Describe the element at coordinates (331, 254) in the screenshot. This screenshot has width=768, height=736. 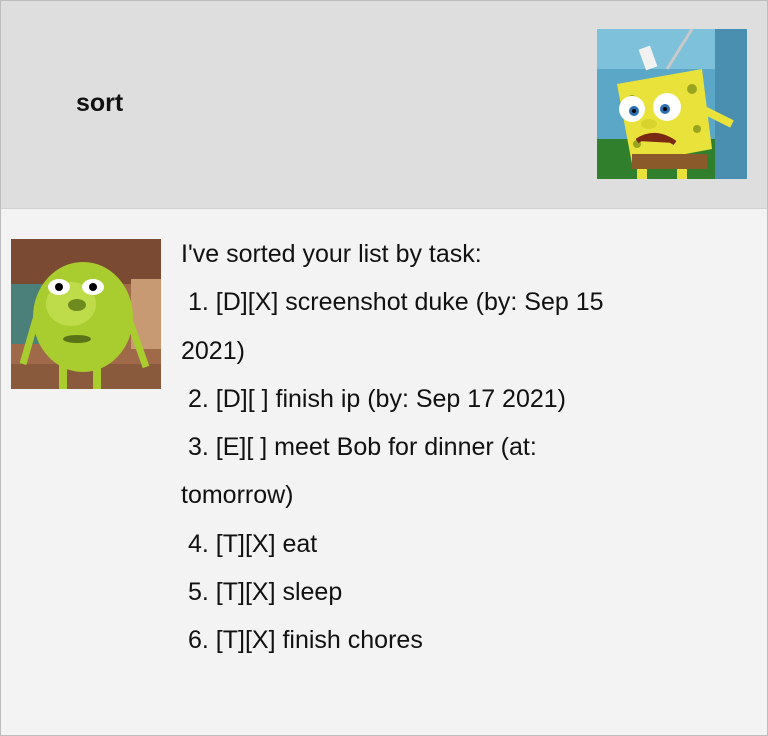
I see `bot-message-intro: I've sorted your list by task:` at that location.